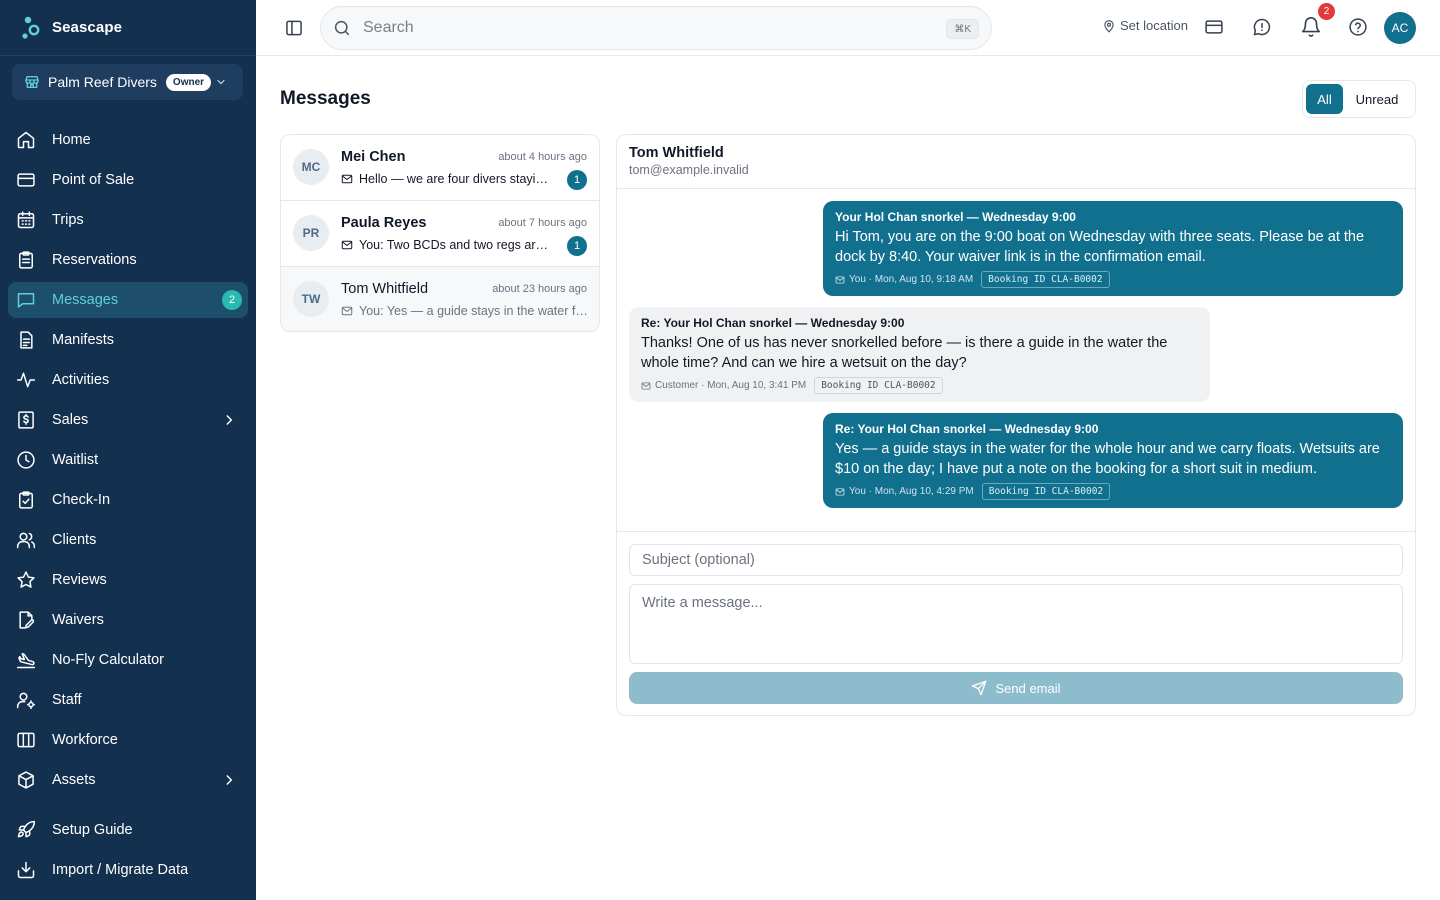  I want to click on sidebar-item-label: Clients, so click(74, 540).